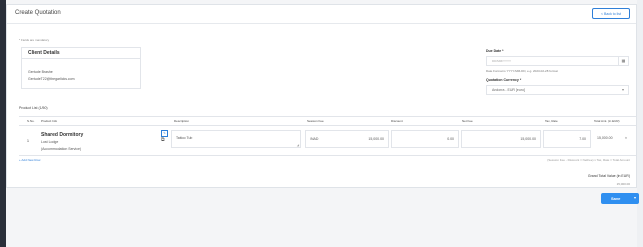 The width and height of the screenshot is (643, 247). I want to click on session-fee-value: 15,000.00, so click(376, 139).